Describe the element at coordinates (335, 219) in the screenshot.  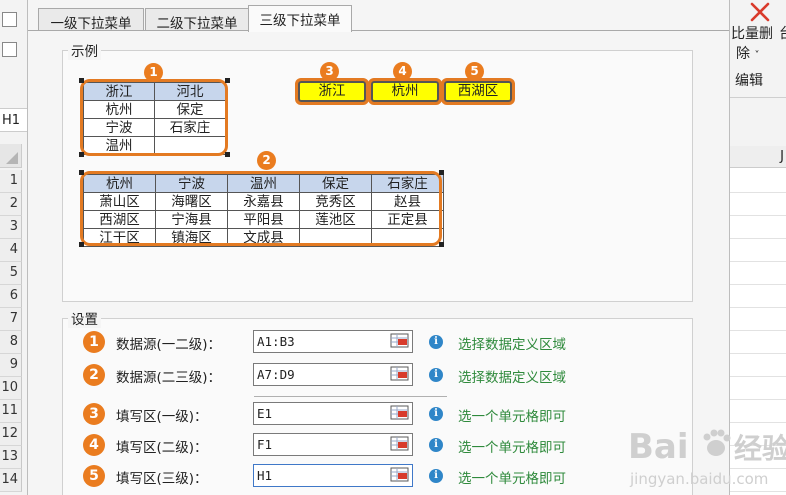
I see `table-cell: 莲池区` at that location.